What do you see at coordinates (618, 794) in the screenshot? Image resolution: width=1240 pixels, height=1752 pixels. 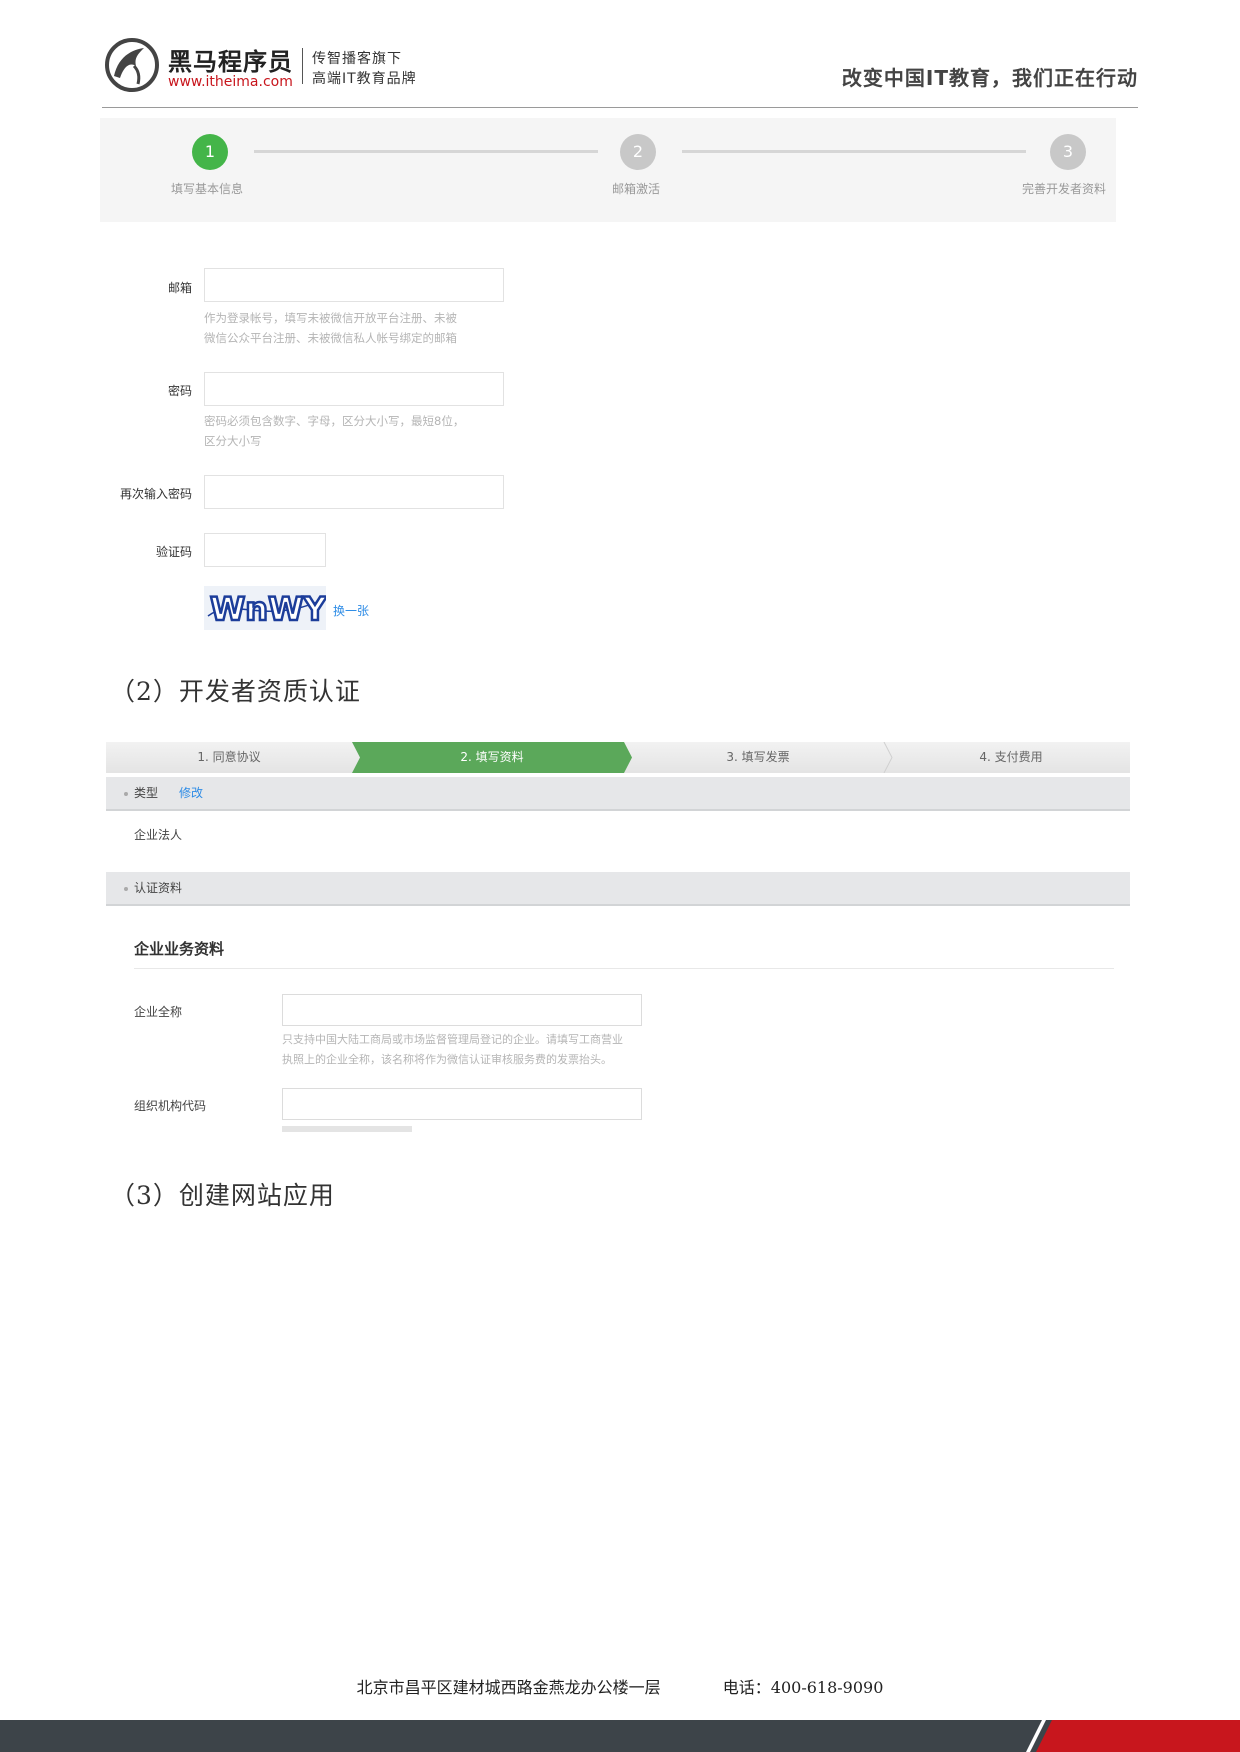 I see `type-section-bar: 类型 修改` at bounding box center [618, 794].